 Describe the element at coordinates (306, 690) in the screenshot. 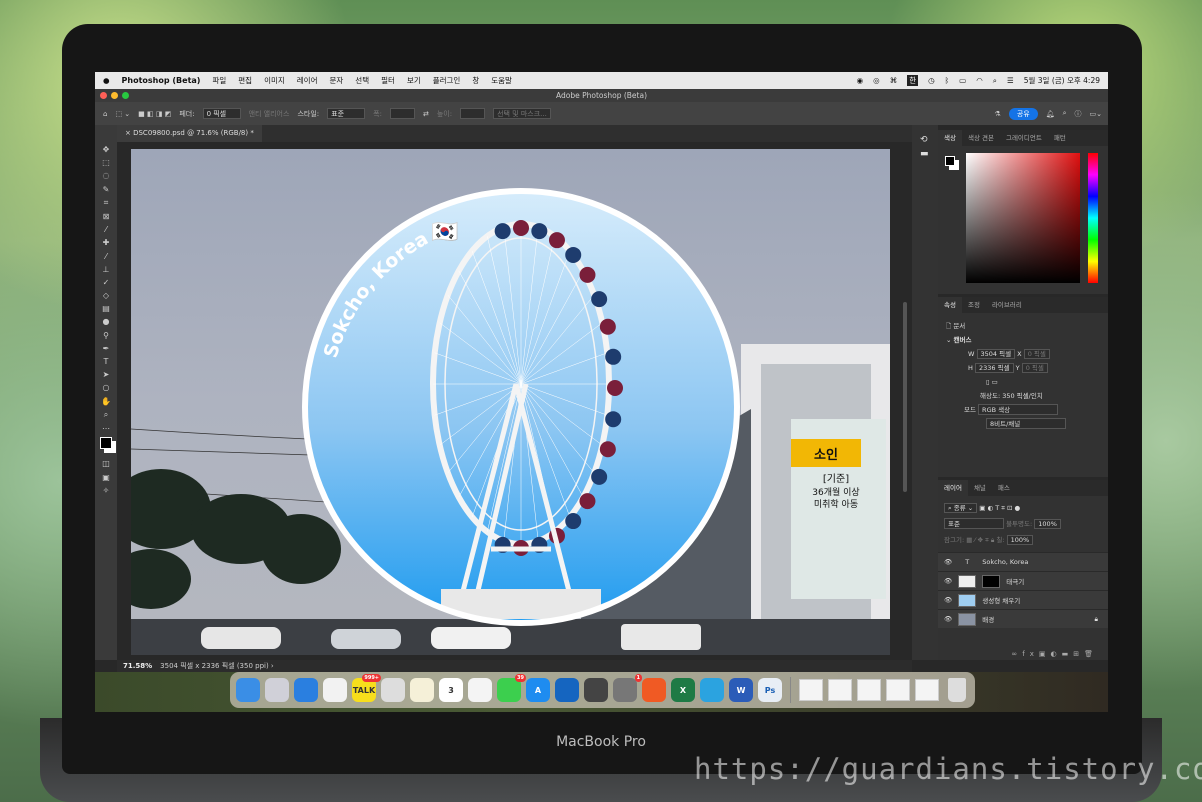

I see `dock-app-safari` at that location.